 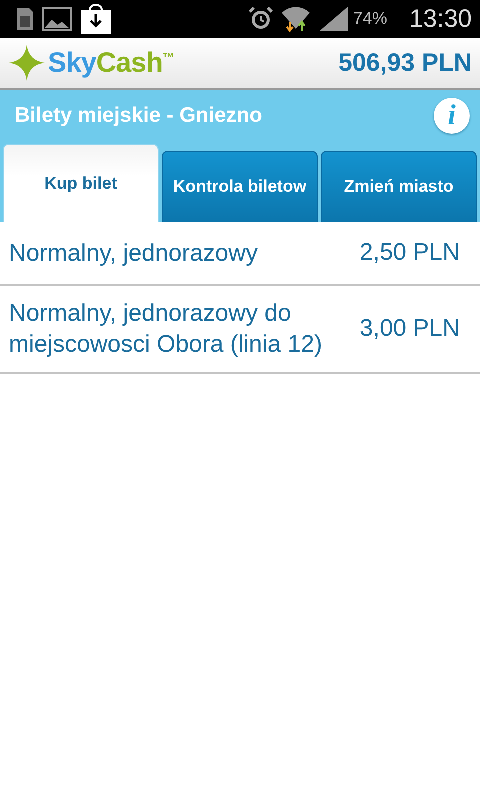 What do you see at coordinates (370, 19) in the screenshot?
I see `battery-percent: 74%` at bounding box center [370, 19].